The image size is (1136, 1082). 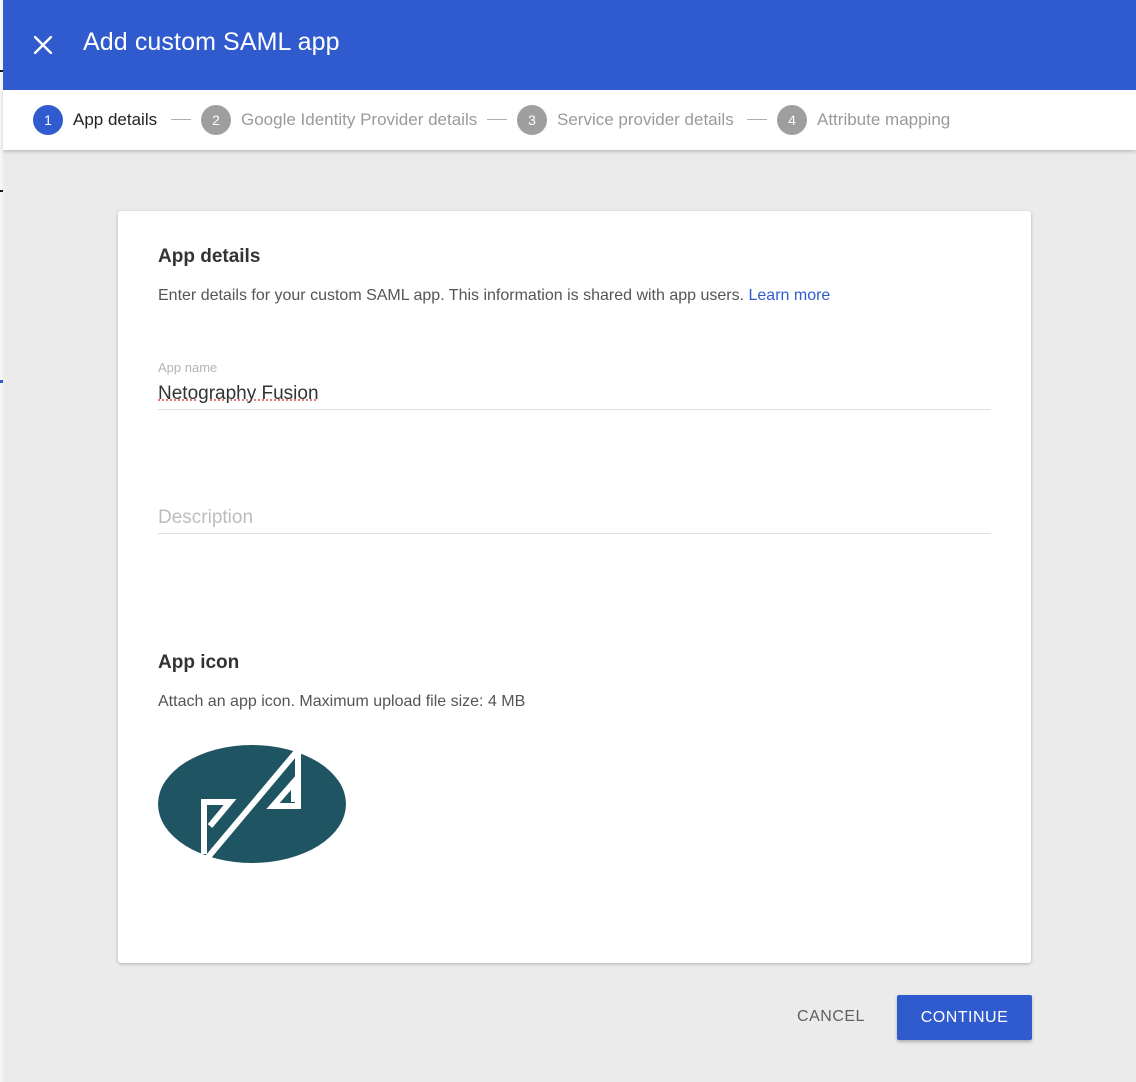 What do you see at coordinates (792, 120) in the screenshot?
I see `step-number: 4` at bounding box center [792, 120].